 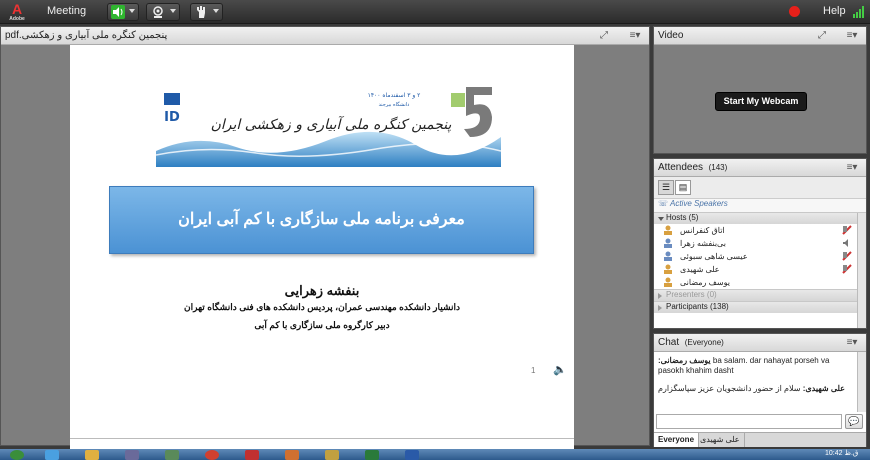 What do you see at coordinates (749, 421) in the screenshot?
I see `chat-input` at bounding box center [749, 421].